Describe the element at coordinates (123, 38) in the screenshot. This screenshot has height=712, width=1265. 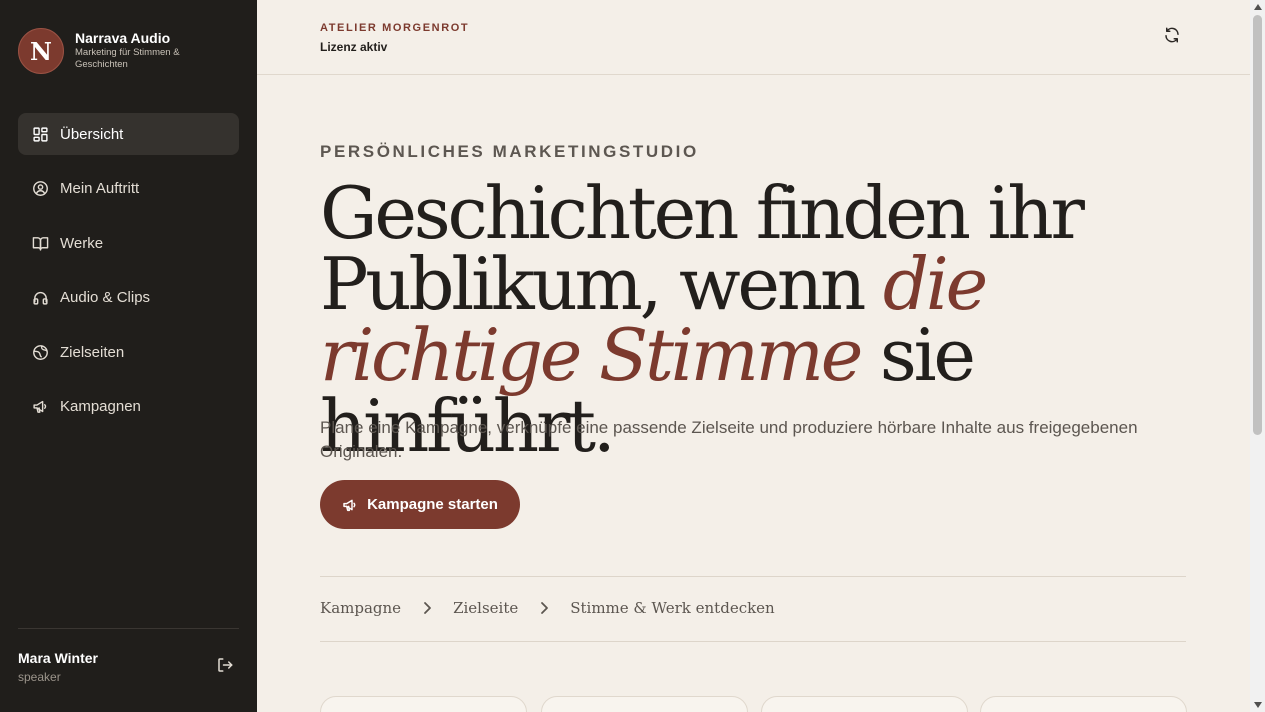
I see `brand-name: Narrava Audio` at that location.